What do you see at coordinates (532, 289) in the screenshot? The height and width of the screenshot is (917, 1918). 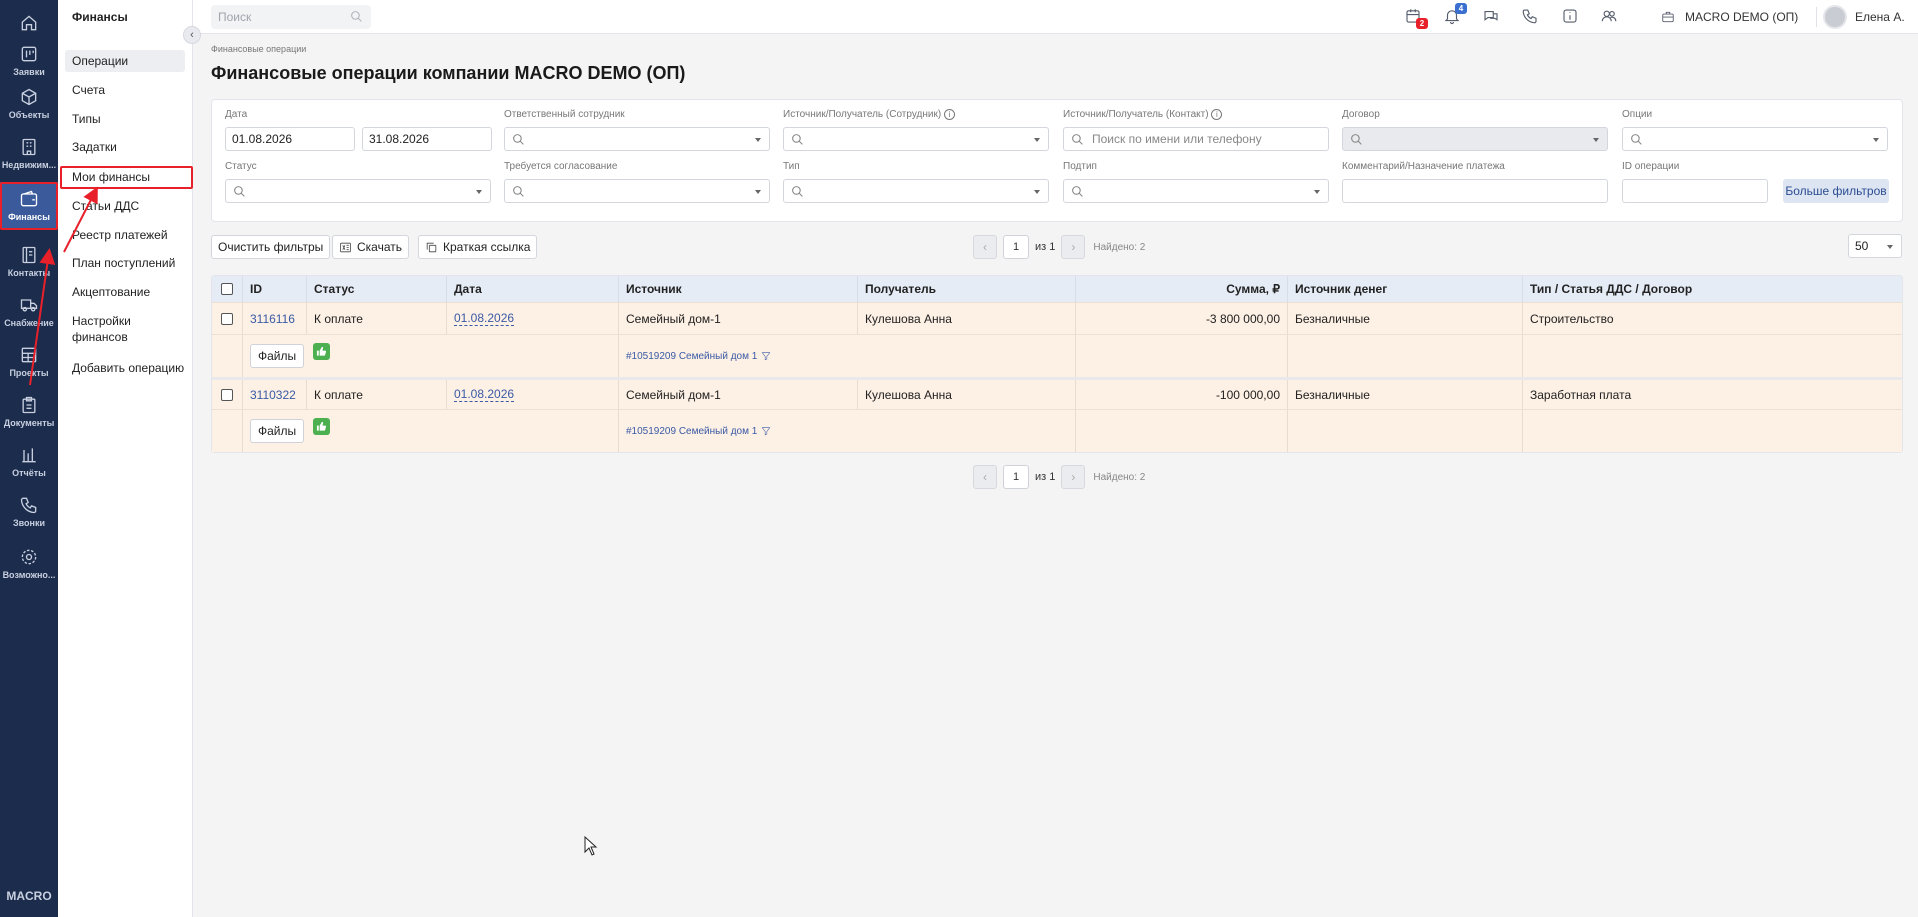 I see `col-date: Дата` at bounding box center [532, 289].